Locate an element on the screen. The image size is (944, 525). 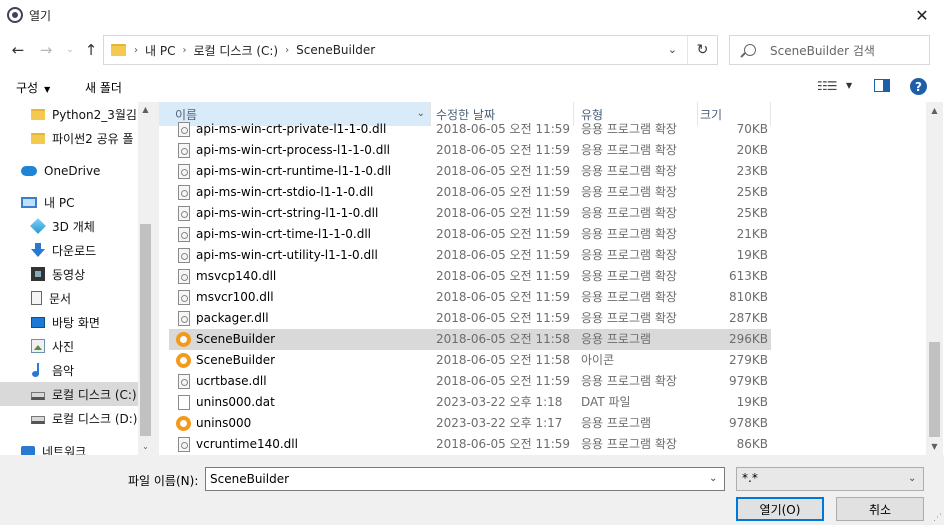
file-type: 응용 프로그램 확장 is located at coordinates (629, 381).